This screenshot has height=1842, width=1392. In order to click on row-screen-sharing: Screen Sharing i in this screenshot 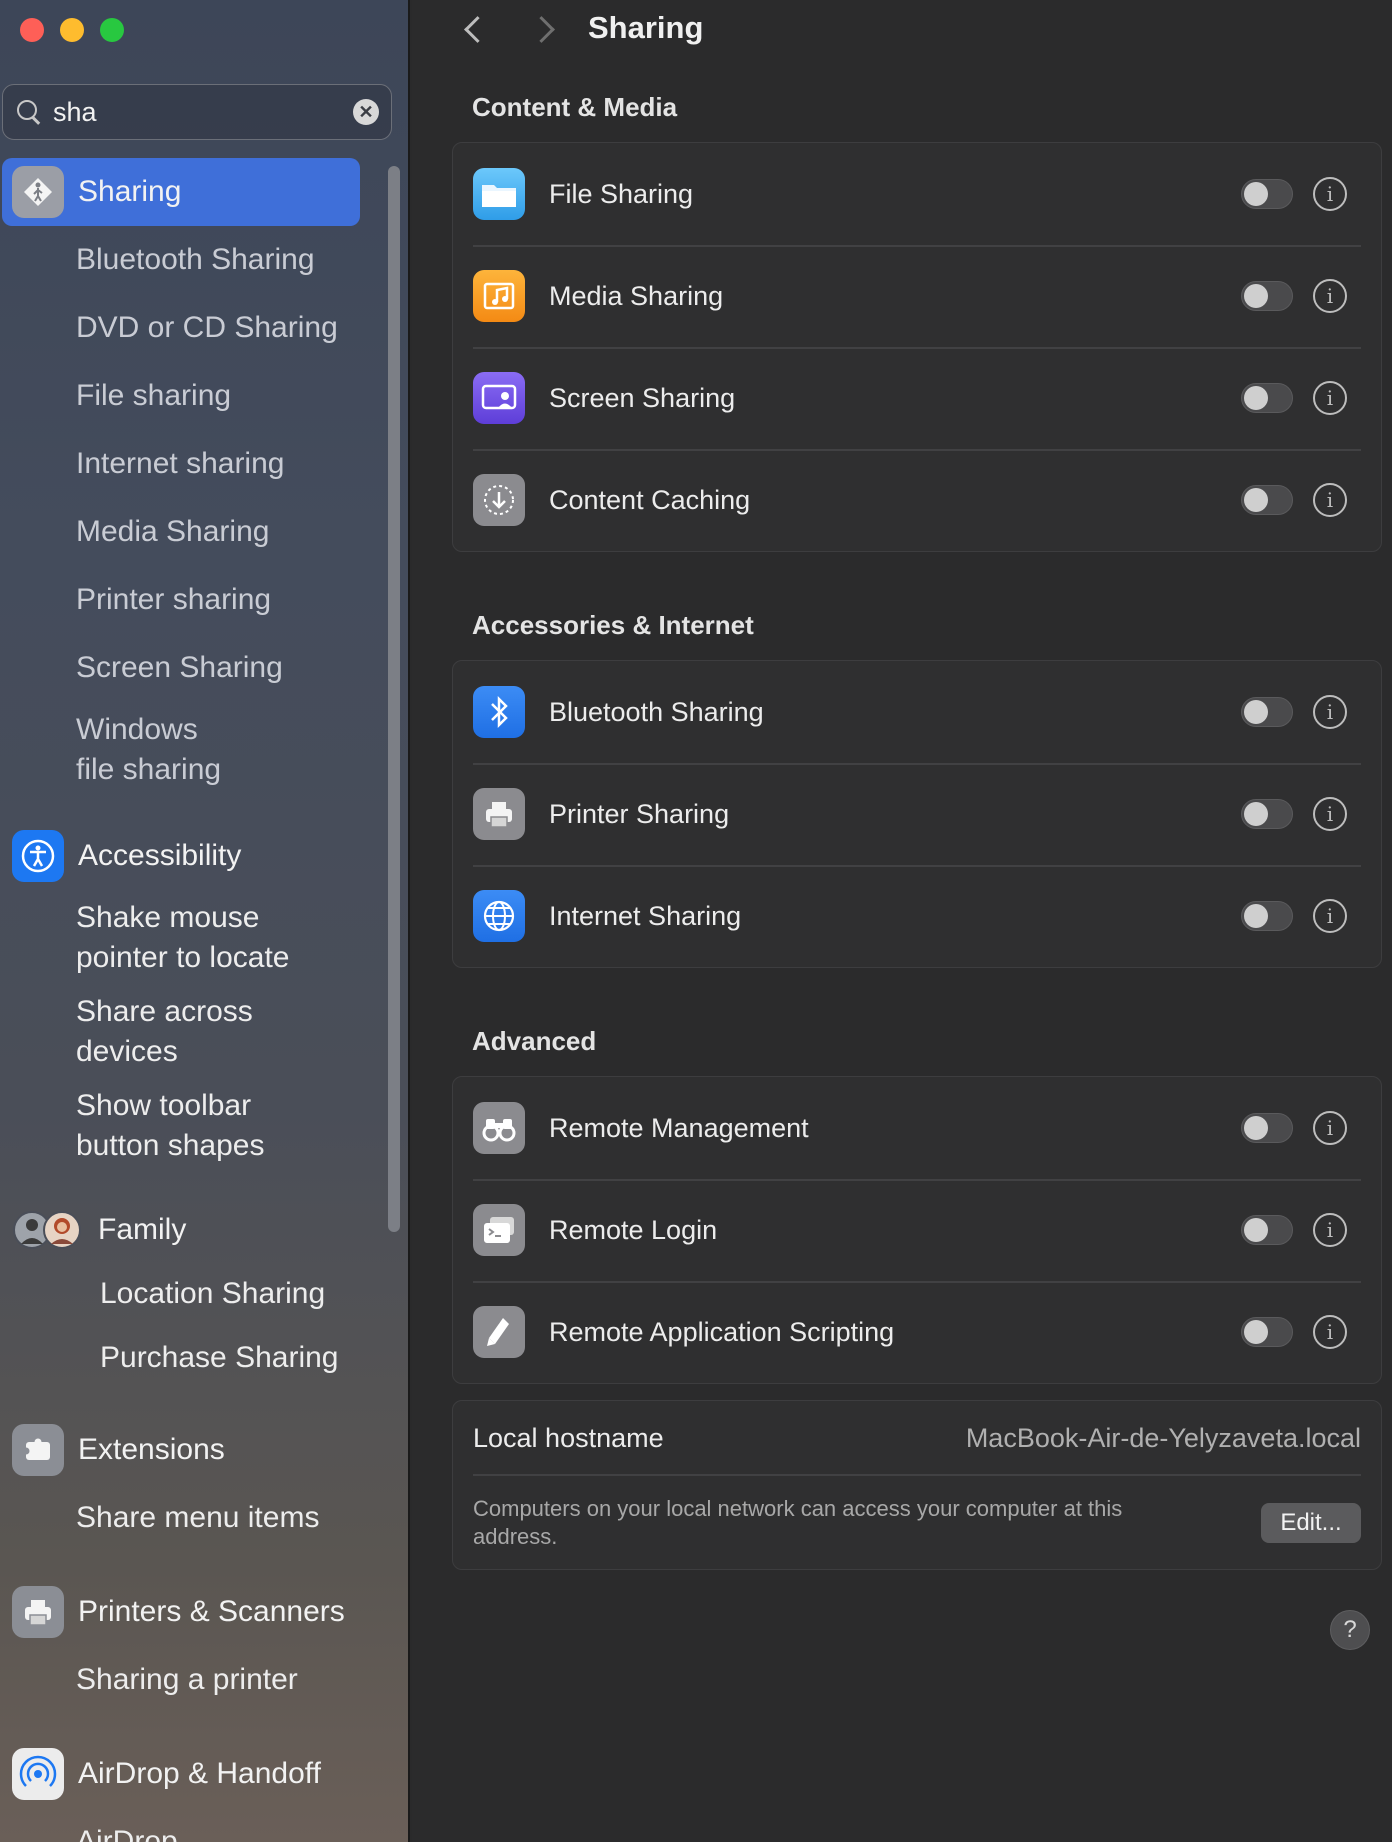, I will do `click(917, 398)`.